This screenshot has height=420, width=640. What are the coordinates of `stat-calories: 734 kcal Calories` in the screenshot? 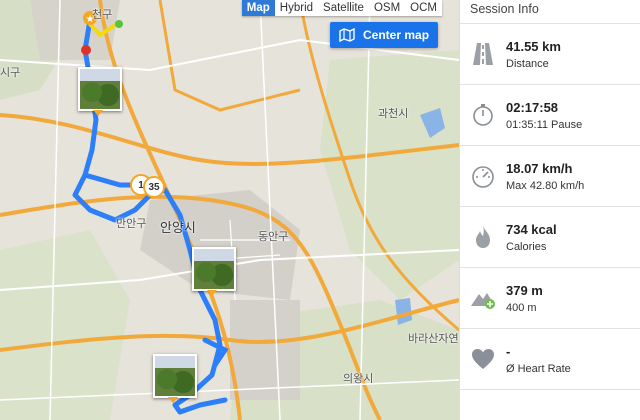 It's located at (550, 237).